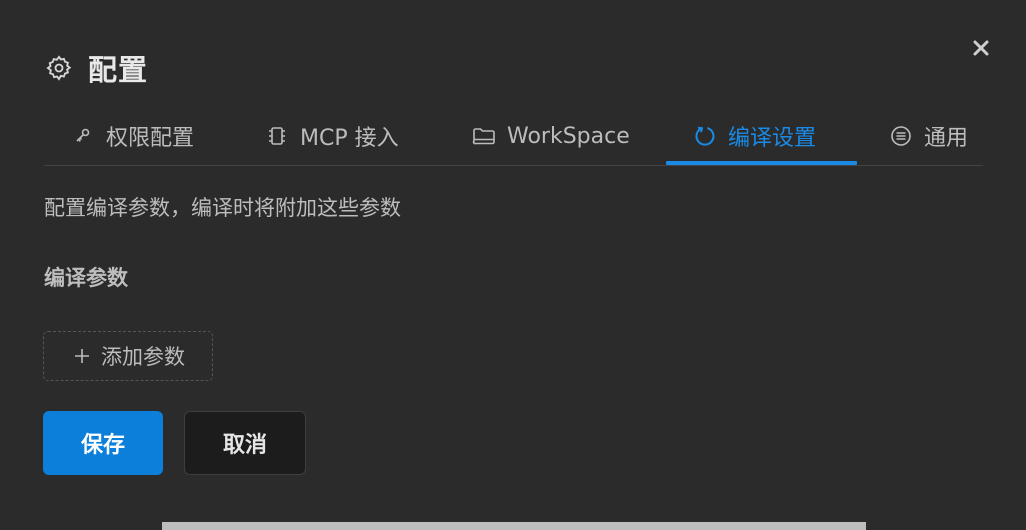 Image resolution: width=1026 pixels, height=530 pixels. I want to click on tab-label: MCP 接入, so click(349, 138).